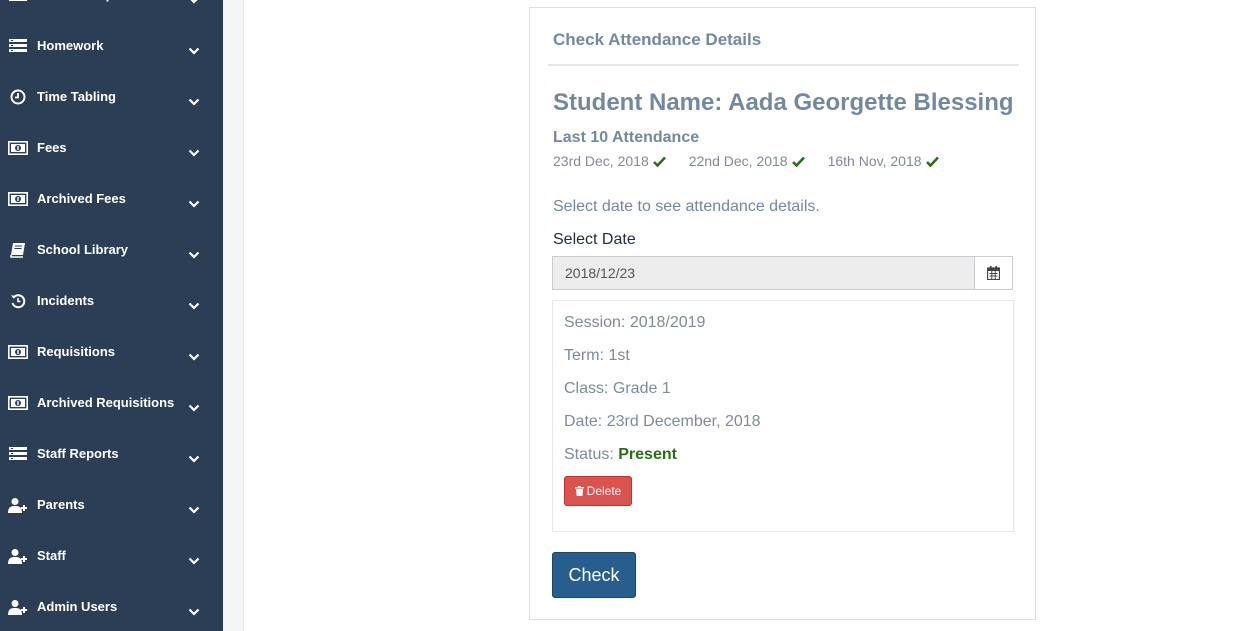  Describe the element at coordinates (591, 454) in the screenshot. I see `status-label: Status:` at that location.